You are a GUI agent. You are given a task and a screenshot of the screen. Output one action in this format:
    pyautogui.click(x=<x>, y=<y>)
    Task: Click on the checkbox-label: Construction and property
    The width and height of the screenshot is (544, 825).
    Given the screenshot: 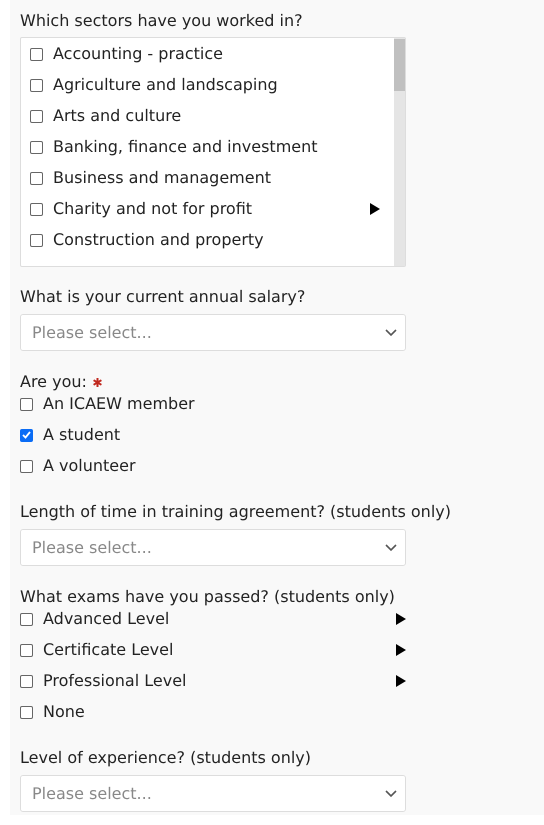 What is the action you would take?
    pyautogui.click(x=158, y=240)
    